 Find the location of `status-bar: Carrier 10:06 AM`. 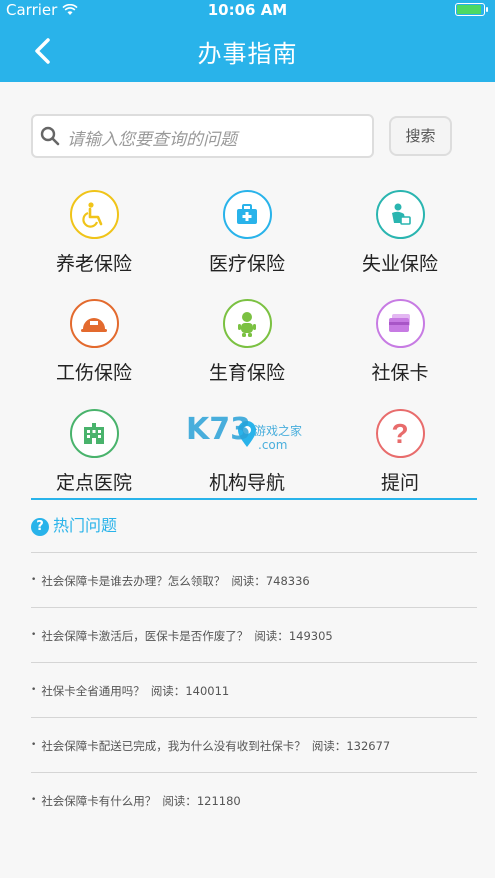

status-bar: Carrier 10:06 AM is located at coordinates (247, 10).